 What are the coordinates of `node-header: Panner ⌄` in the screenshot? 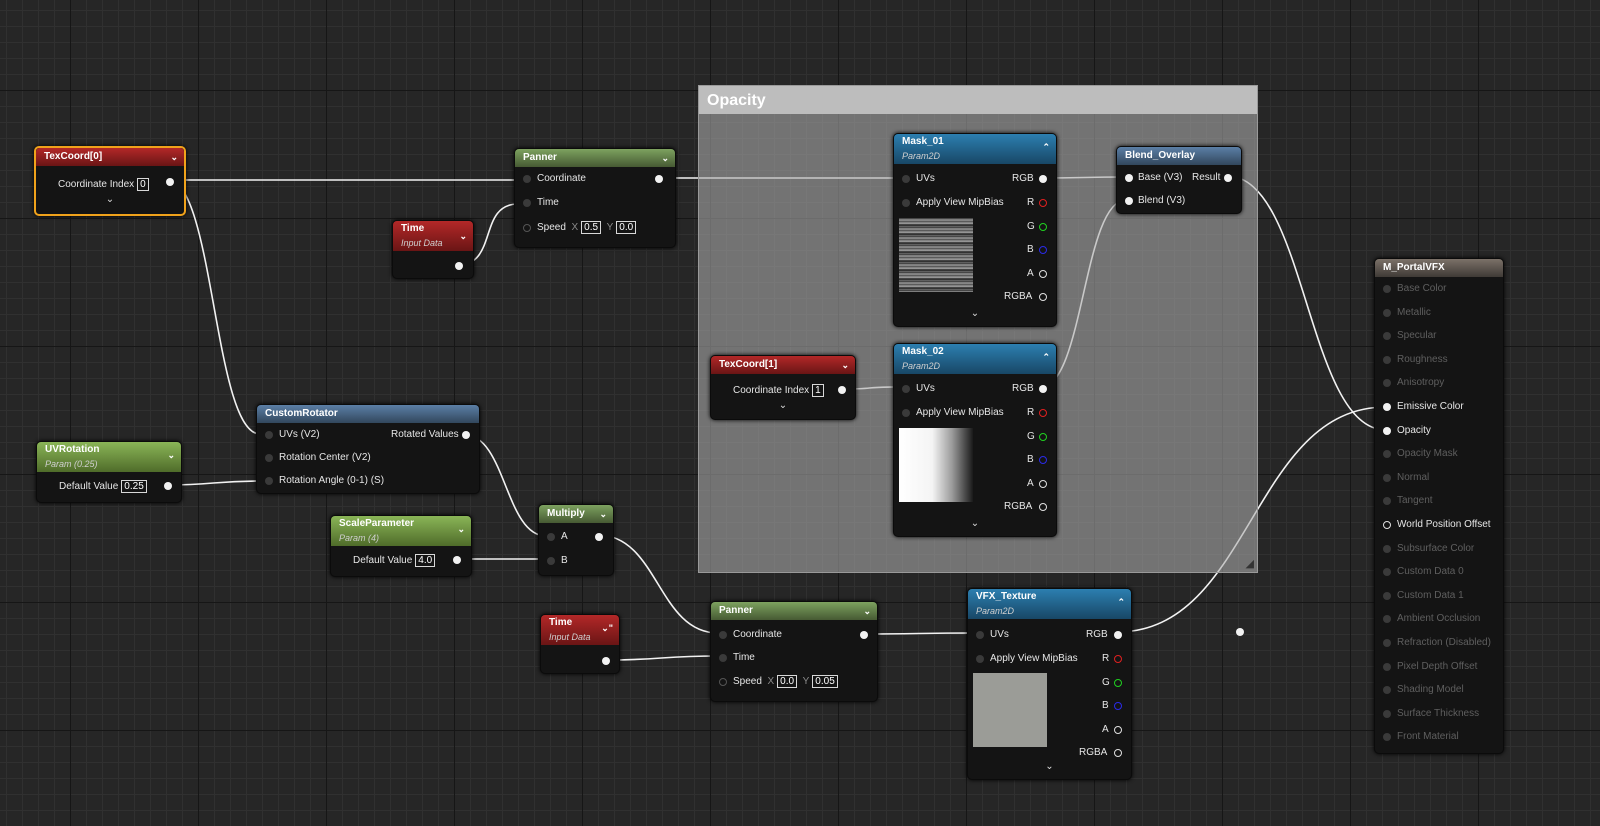 It's located at (595, 158).